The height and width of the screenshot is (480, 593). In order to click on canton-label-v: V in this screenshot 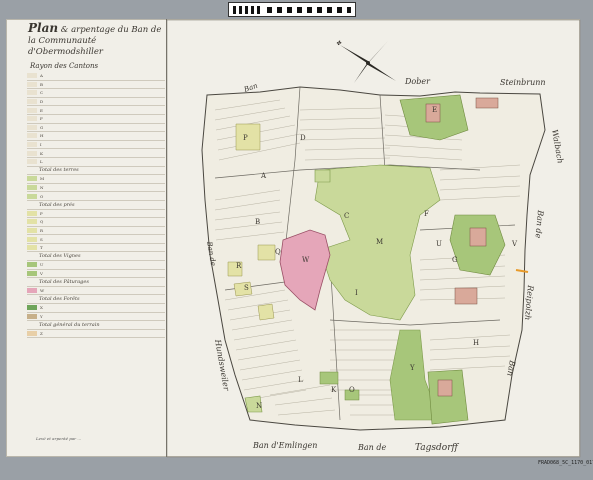, I will do `click(514, 244)`.